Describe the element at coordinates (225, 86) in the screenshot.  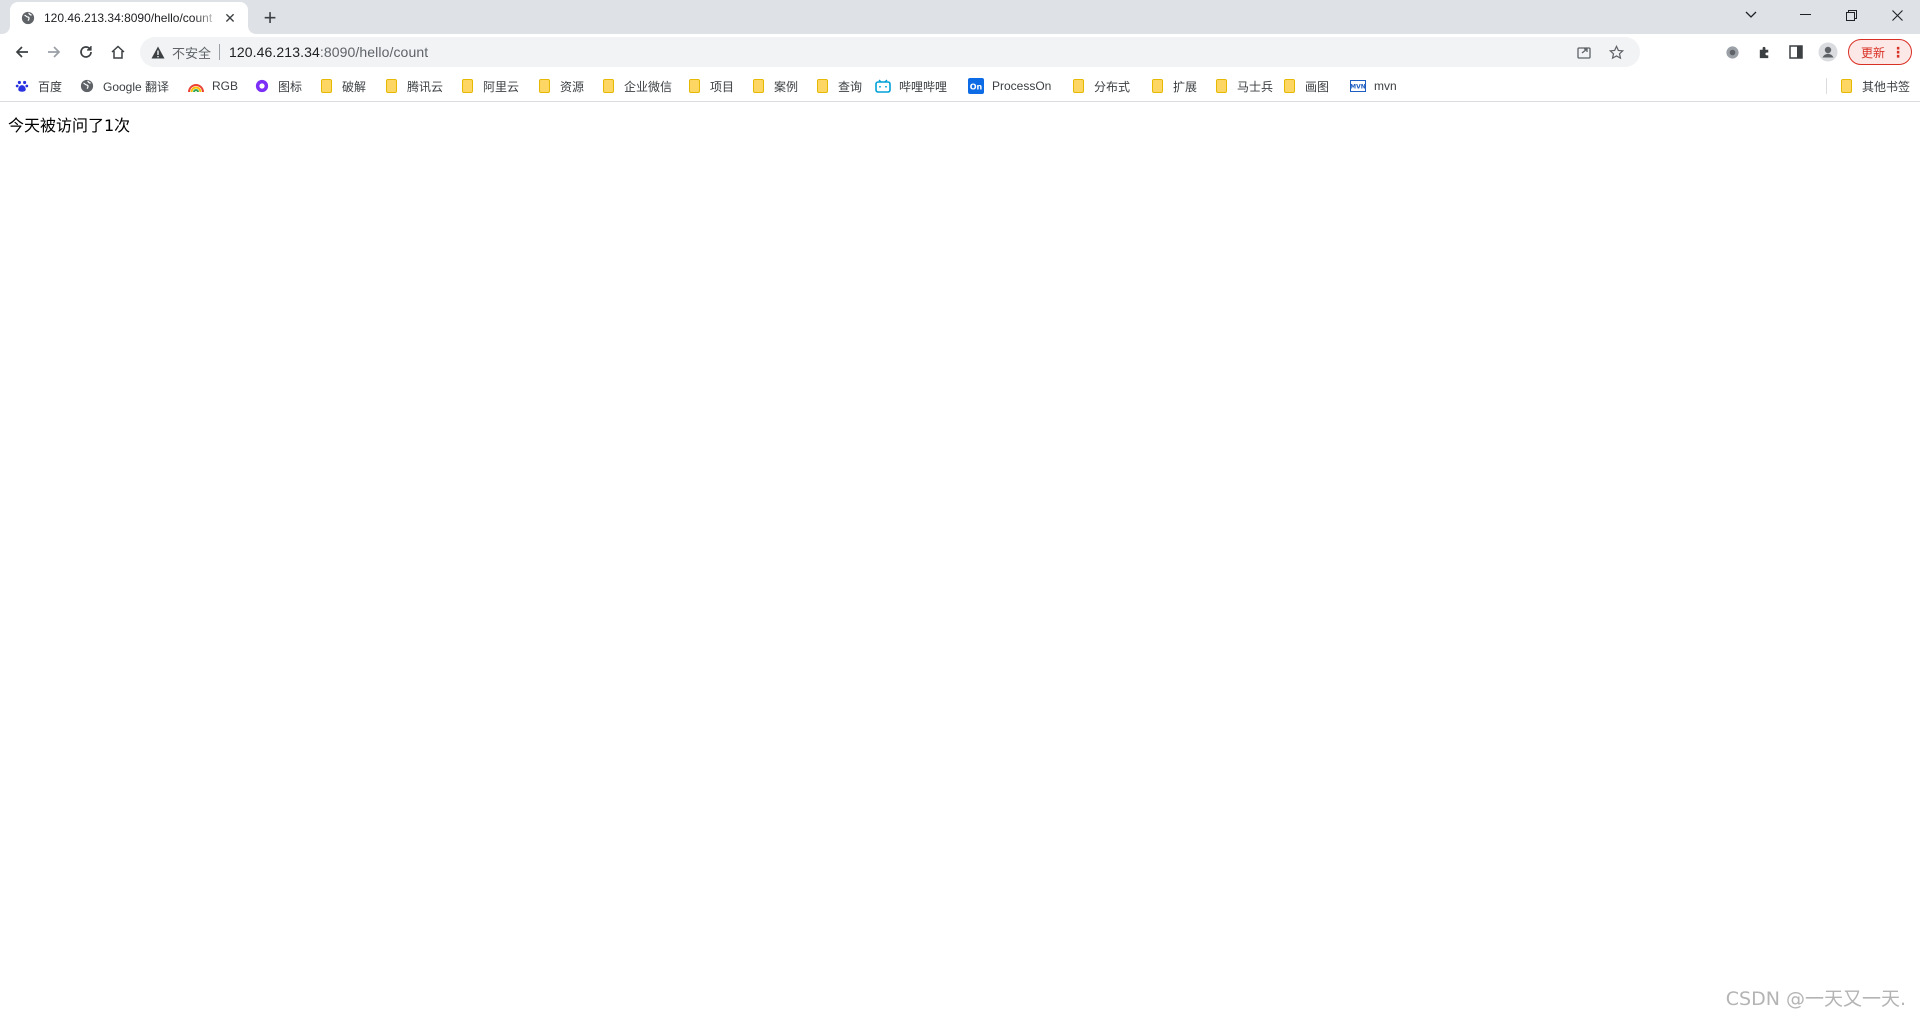
I see `bookmark-label: RGB` at that location.